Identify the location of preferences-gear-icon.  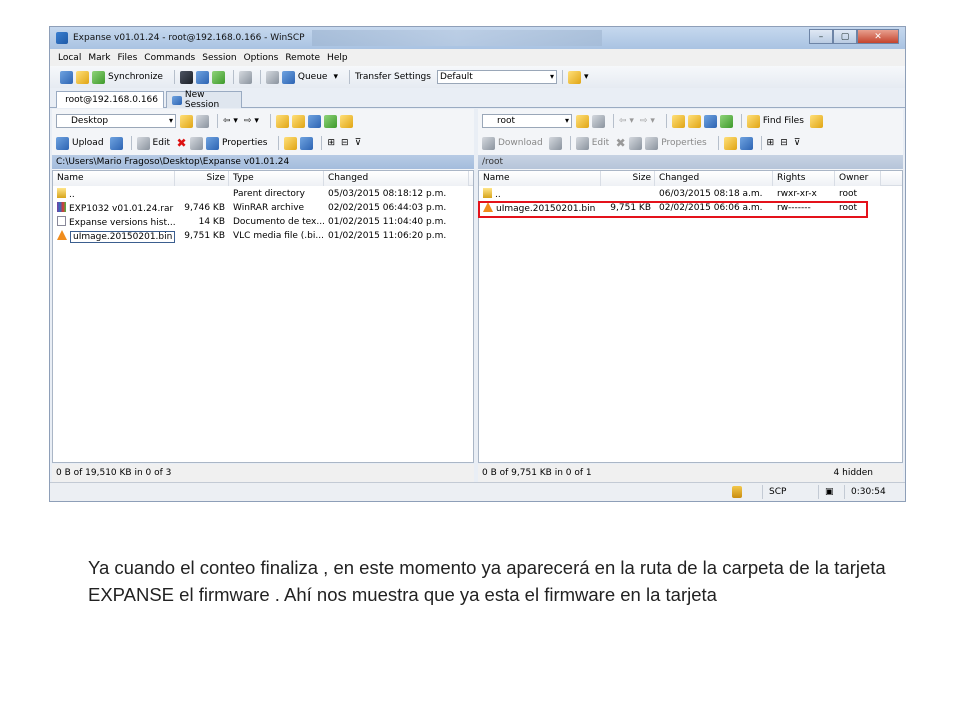
(245, 77).